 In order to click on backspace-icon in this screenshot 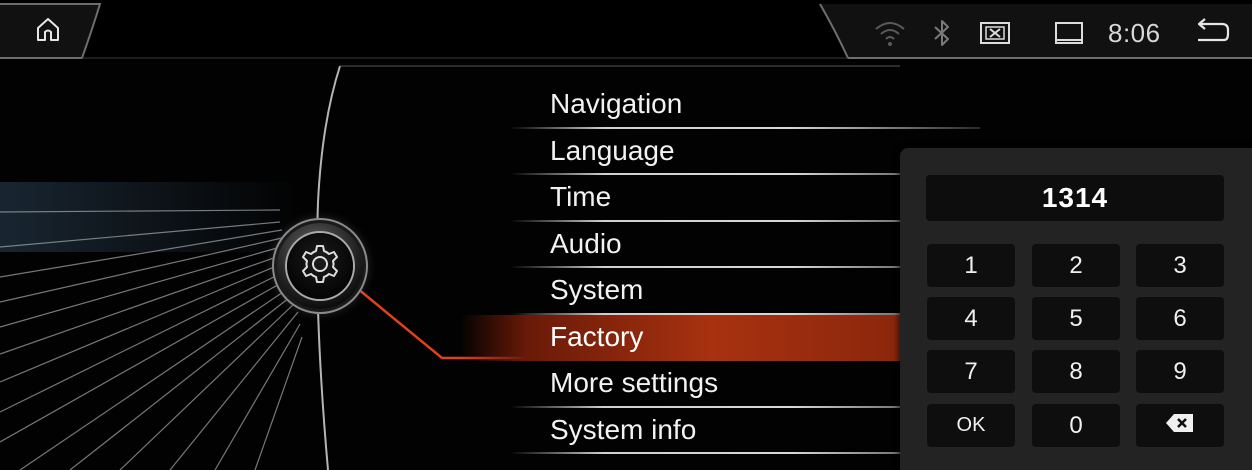, I will do `click(1180, 426)`.